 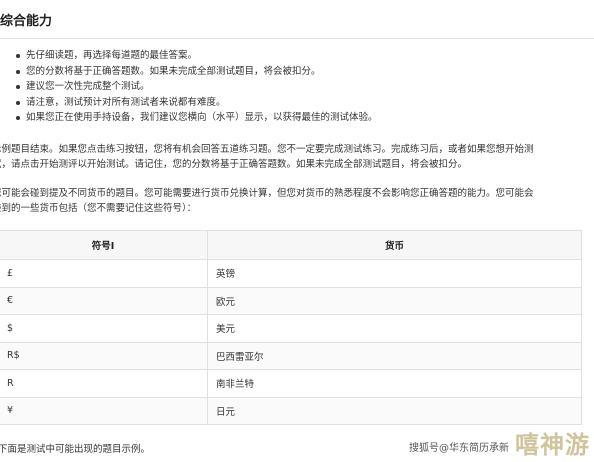 What do you see at coordinates (104, 273) in the screenshot?
I see `symbol-cell: £` at bounding box center [104, 273].